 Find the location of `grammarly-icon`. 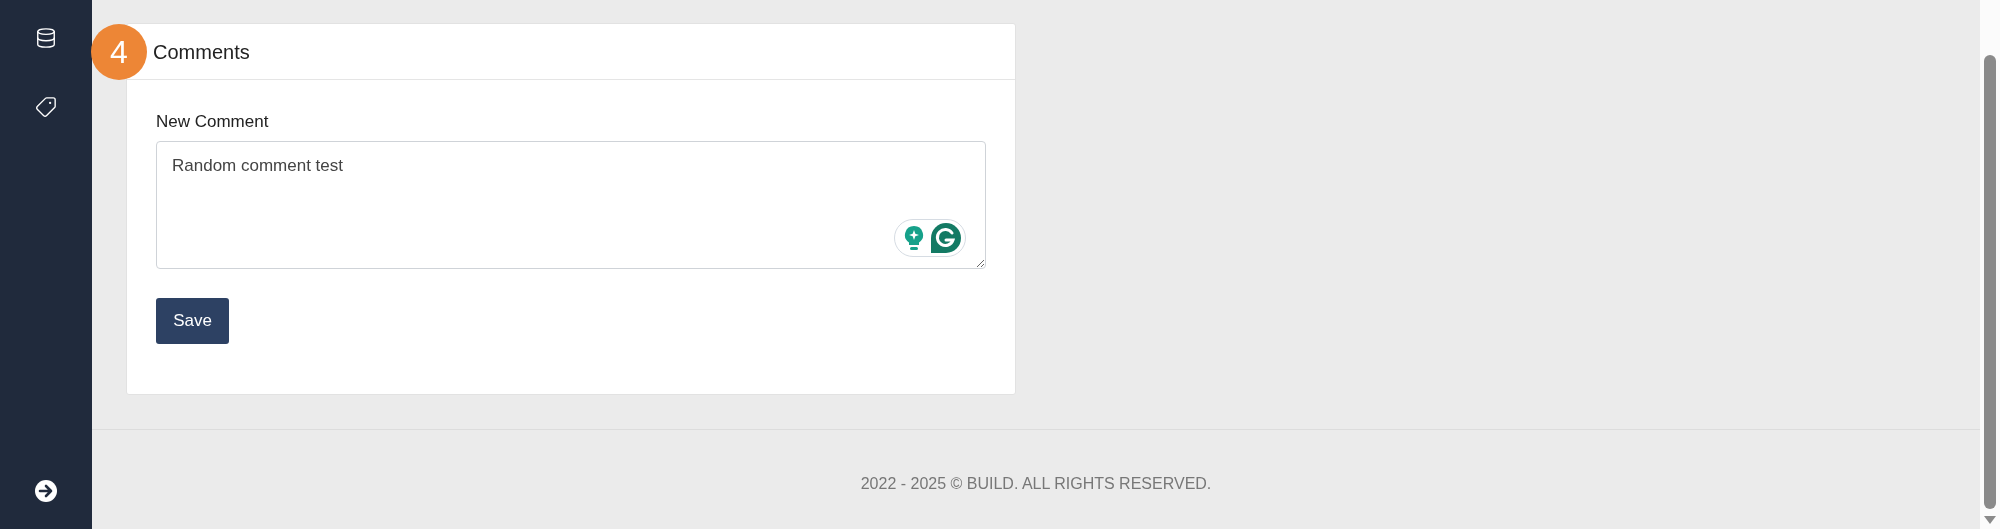

grammarly-icon is located at coordinates (946, 237).